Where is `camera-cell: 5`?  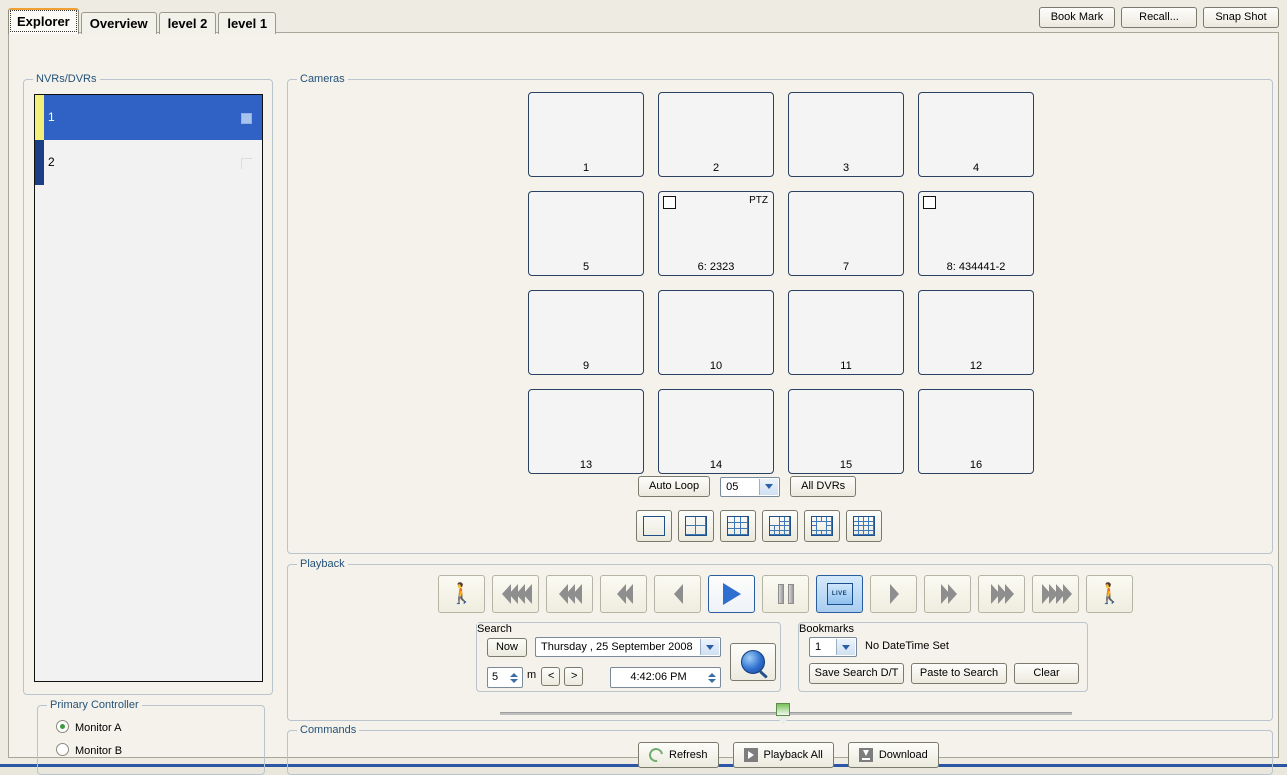 camera-cell: 5 is located at coordinates (586, 233).